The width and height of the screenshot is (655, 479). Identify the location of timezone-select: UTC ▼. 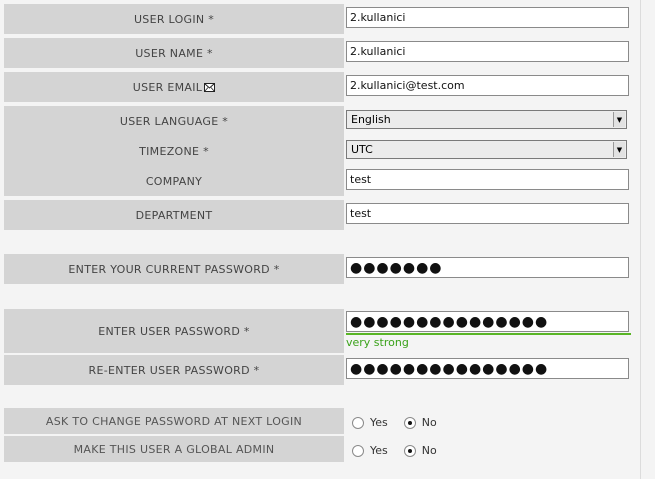
(486, 149).